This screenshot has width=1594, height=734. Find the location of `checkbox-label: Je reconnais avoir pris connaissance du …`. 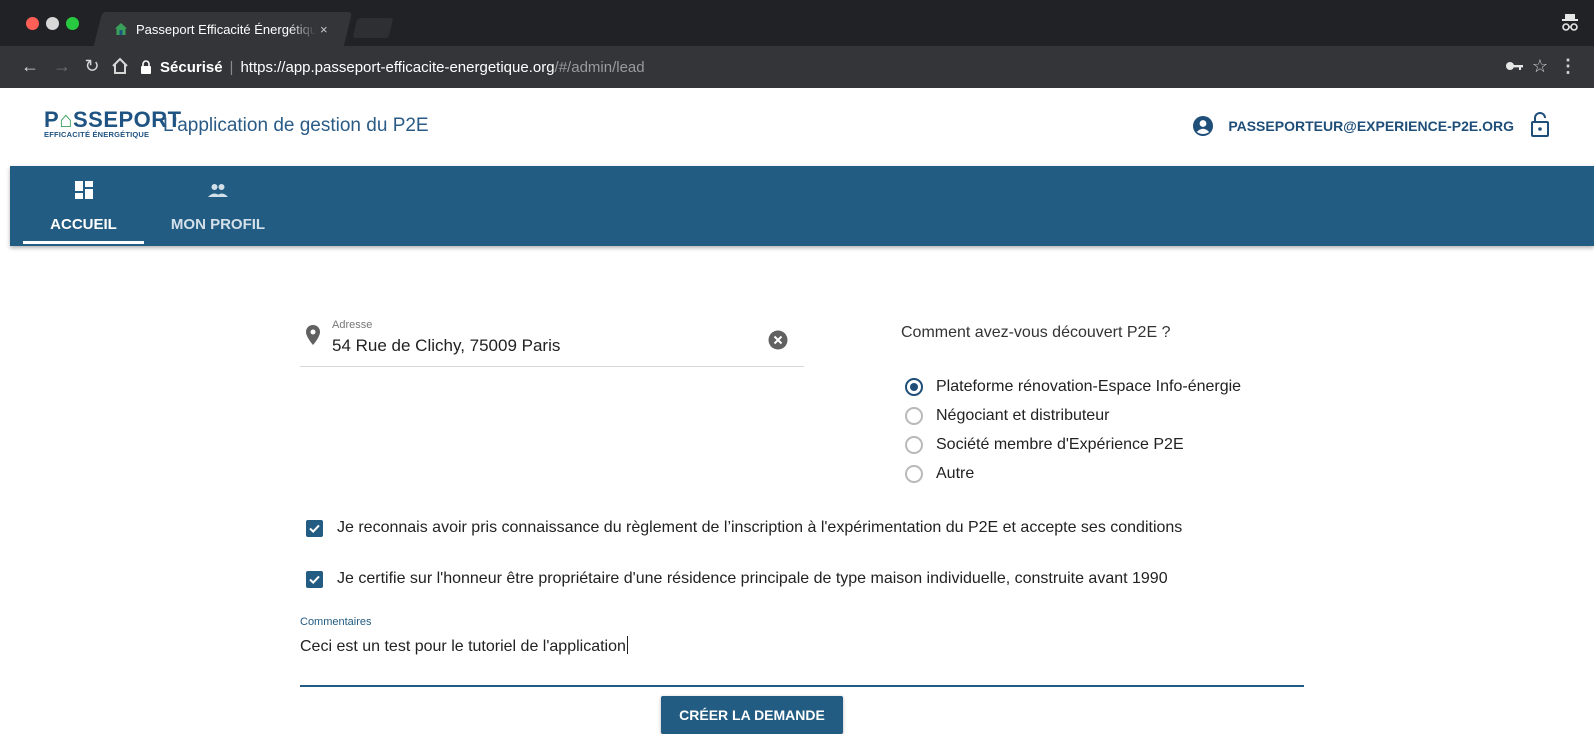

checkbox-label: Je reconnais avoir pris connaissance du … is located at coordinates (760, 527).